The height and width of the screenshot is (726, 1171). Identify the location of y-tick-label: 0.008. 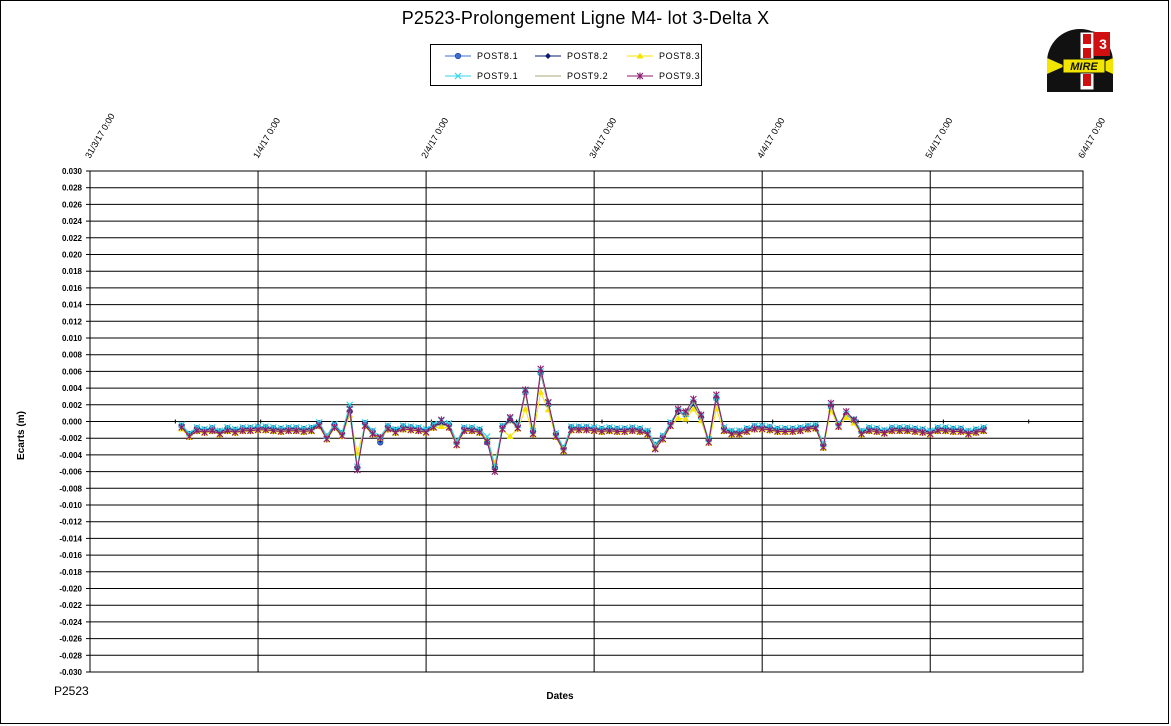
(72, 355).